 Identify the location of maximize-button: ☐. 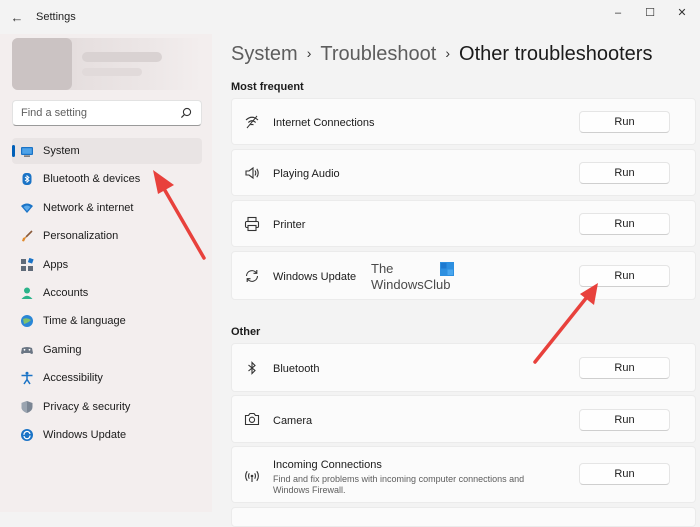
(650, 13).